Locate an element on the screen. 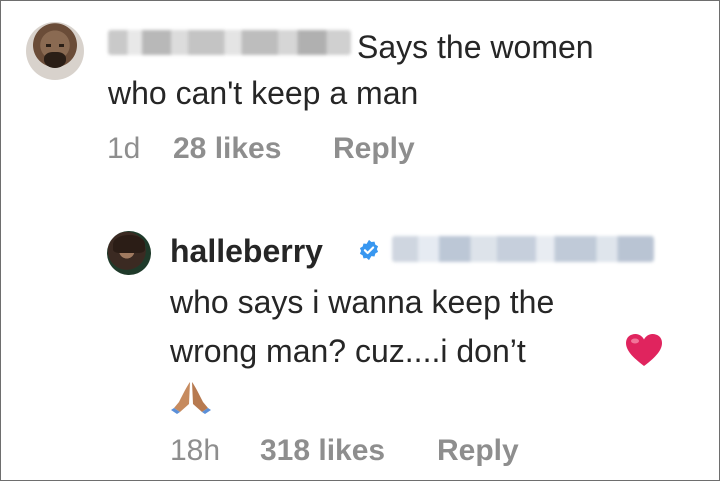  verified-badge-icon is located at coordinates (369, 250).